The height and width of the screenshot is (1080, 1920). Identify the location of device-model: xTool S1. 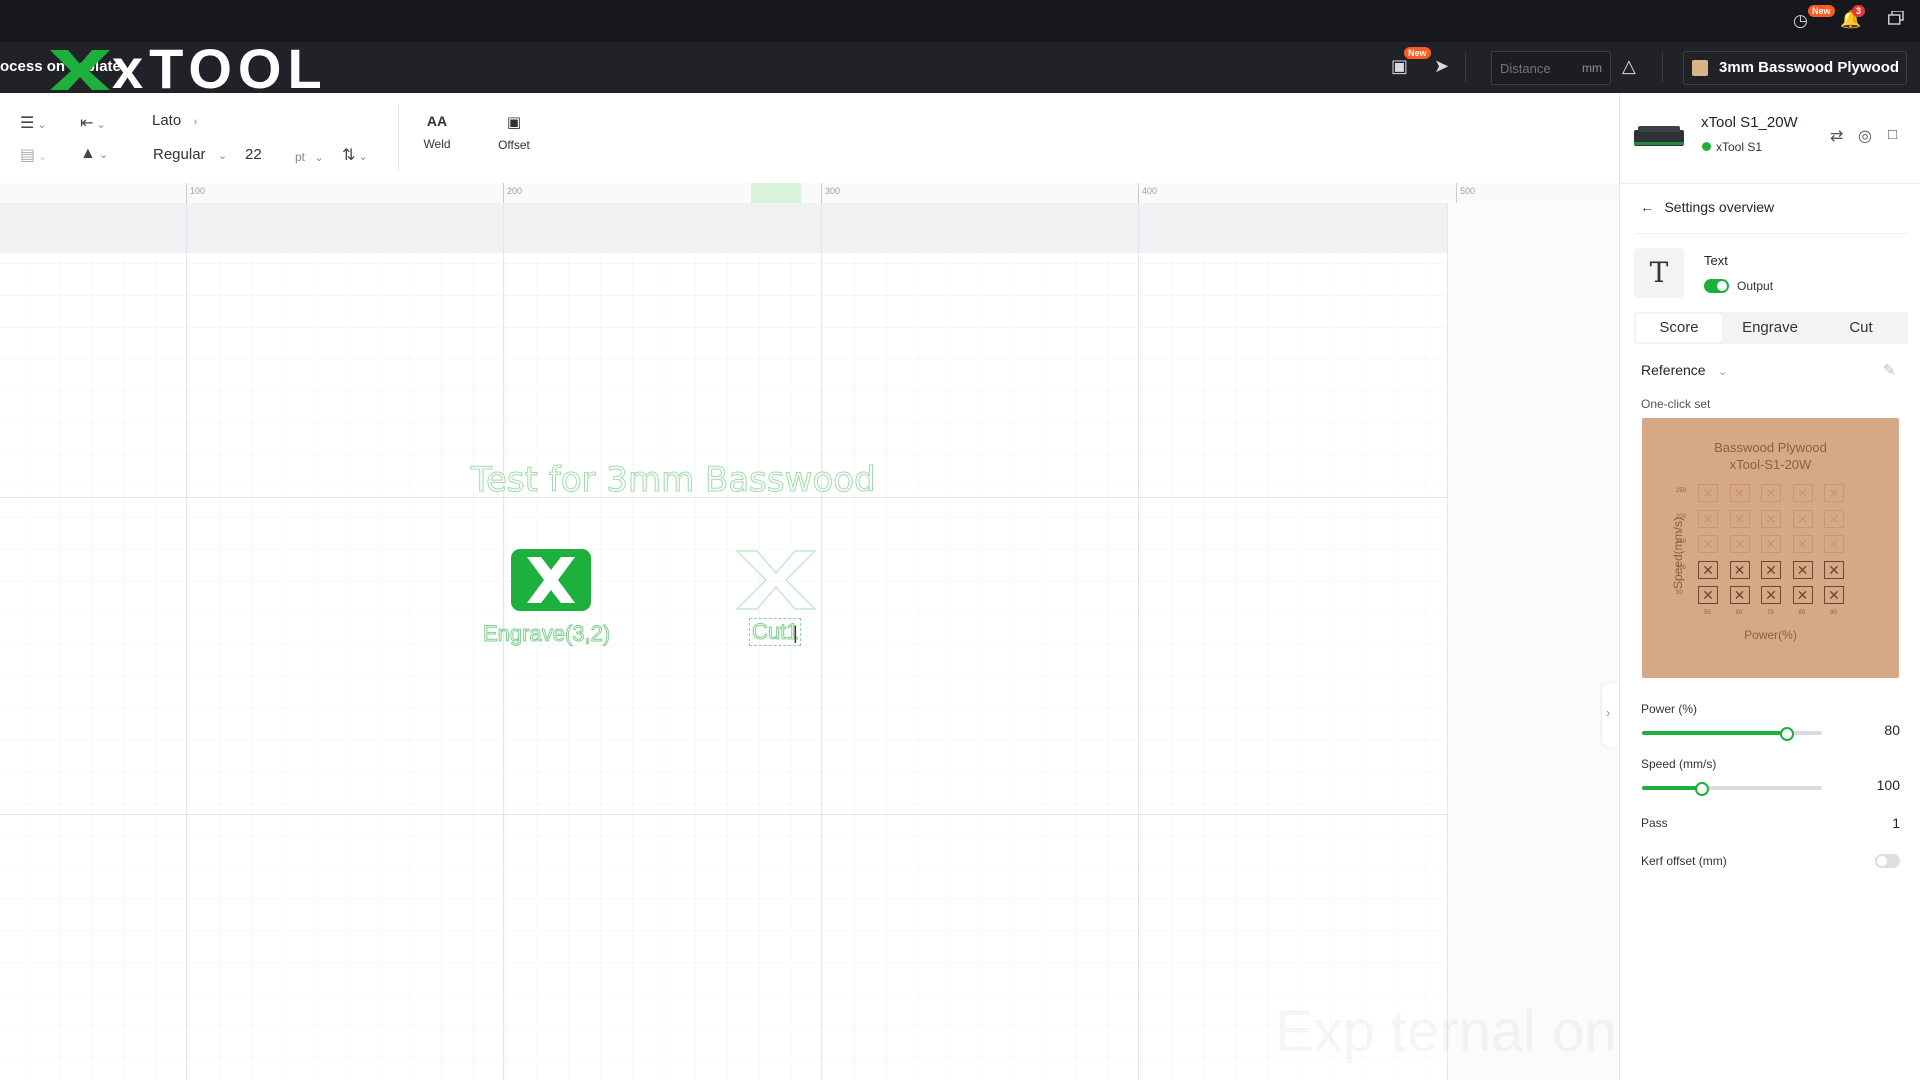
(1739, 147).